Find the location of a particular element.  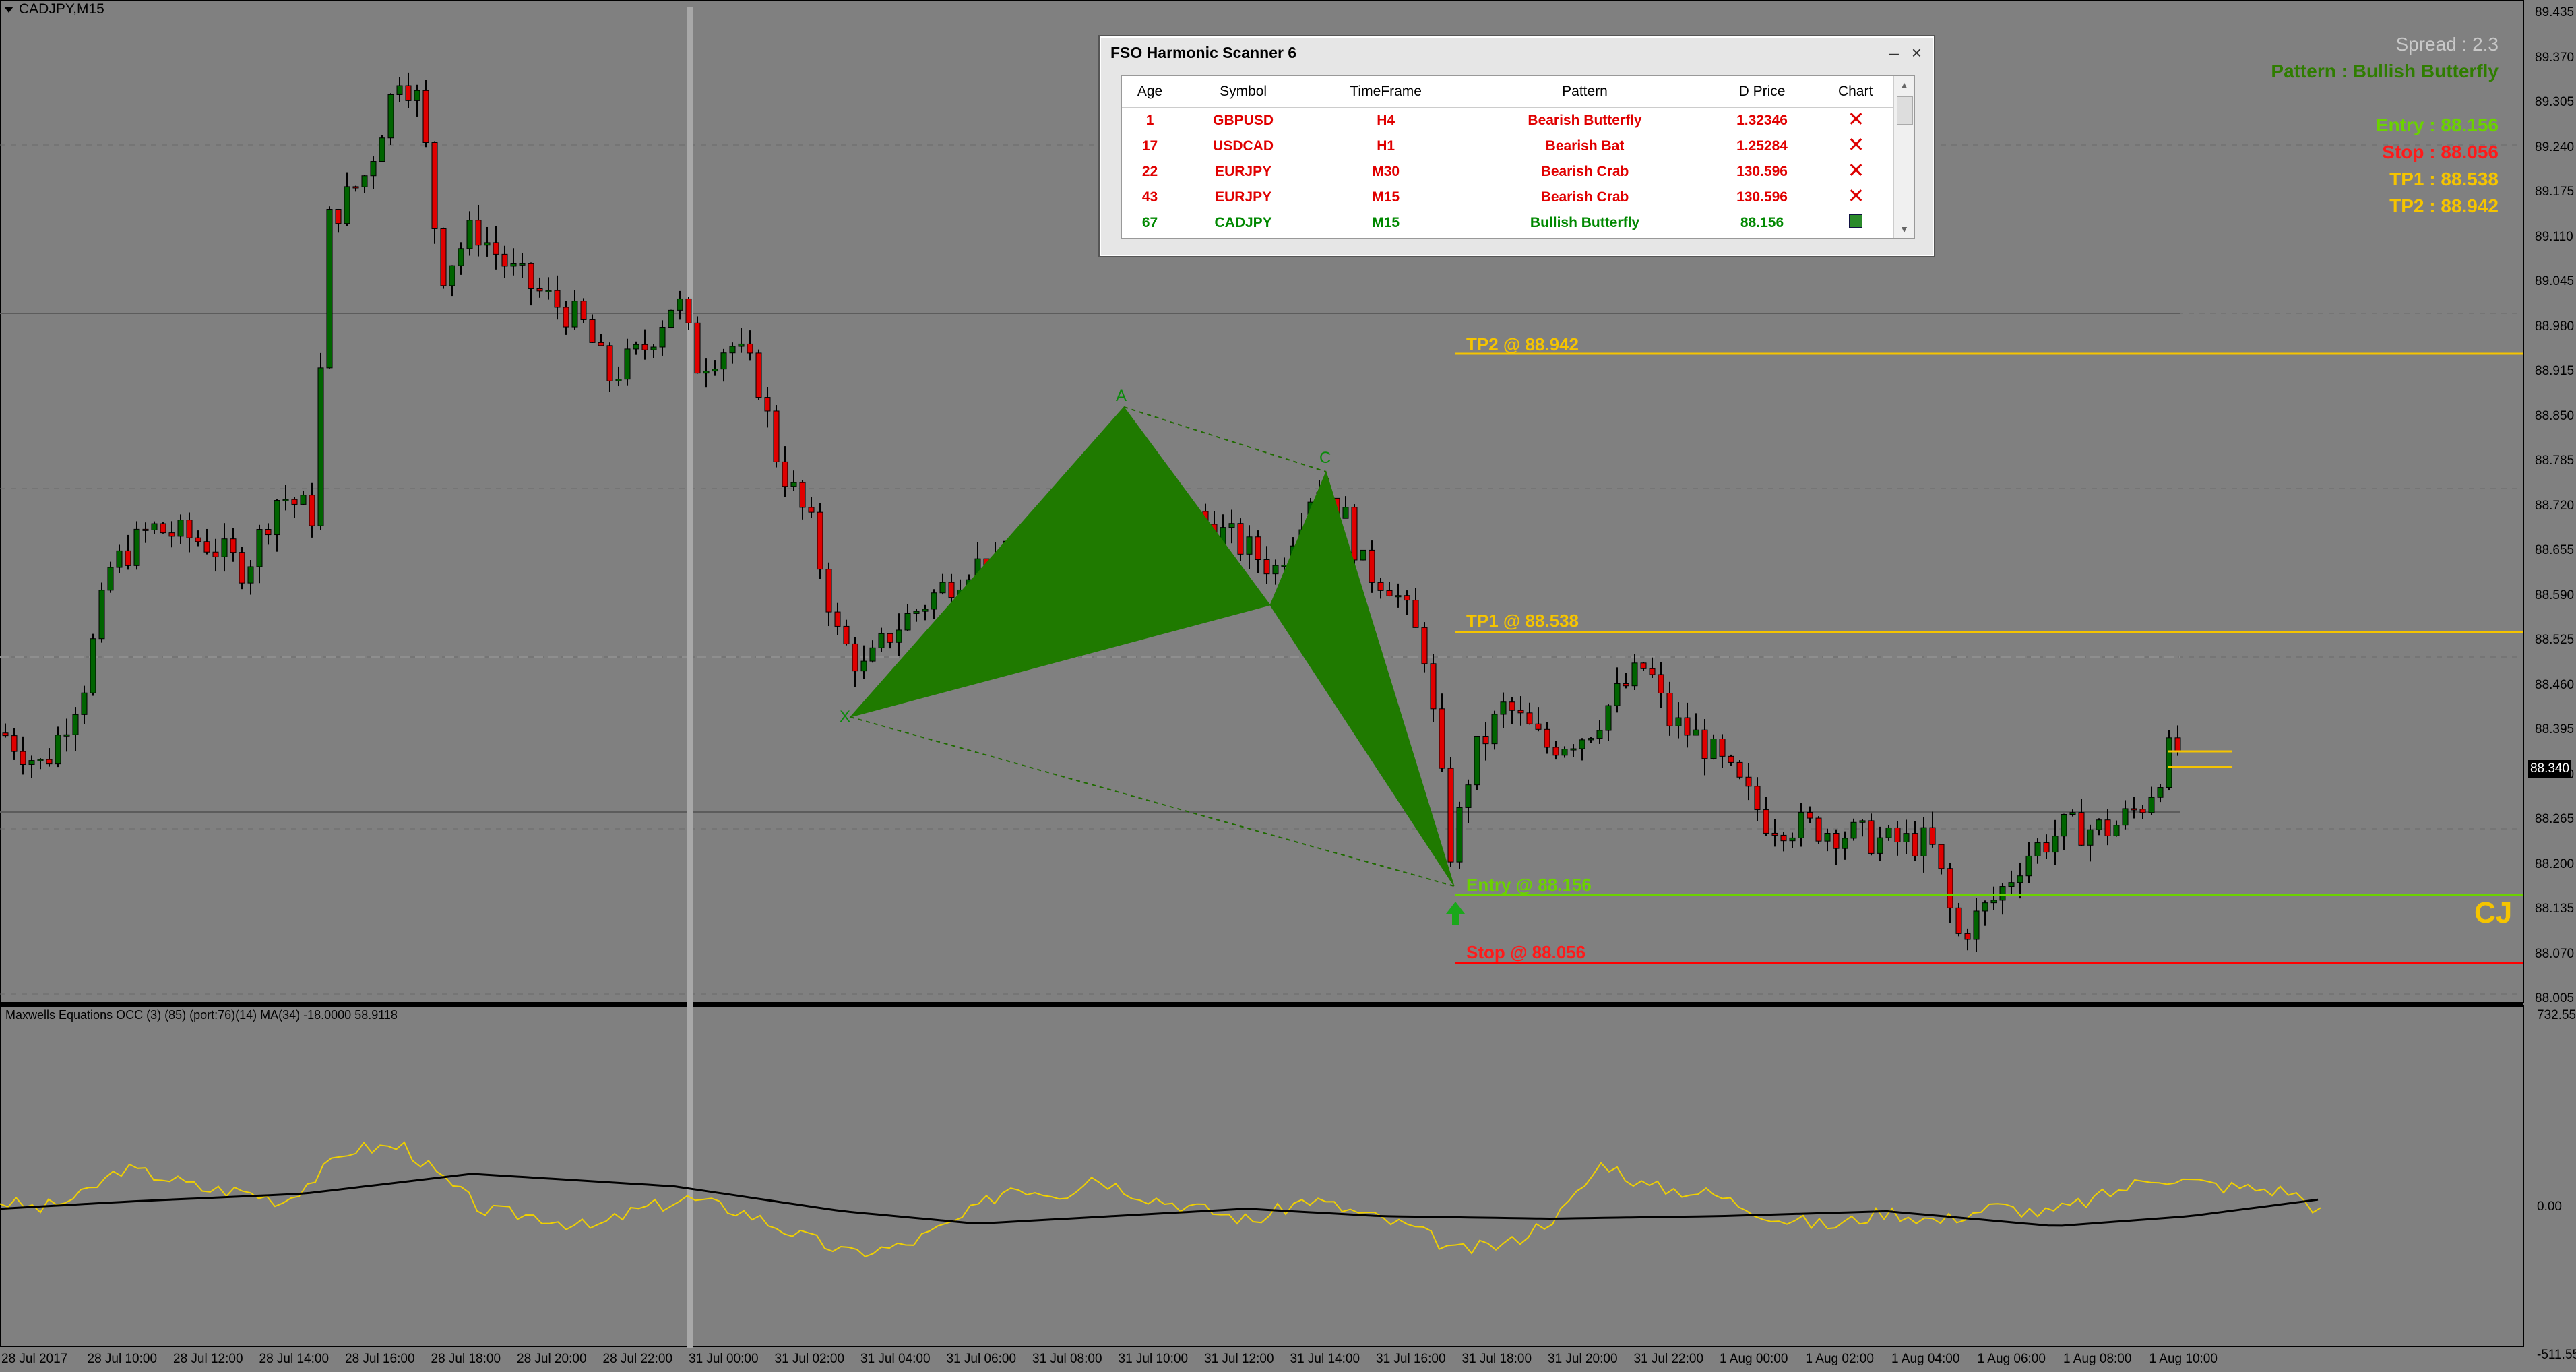

minimize-icon: – is located at coordinates (1894, 52).